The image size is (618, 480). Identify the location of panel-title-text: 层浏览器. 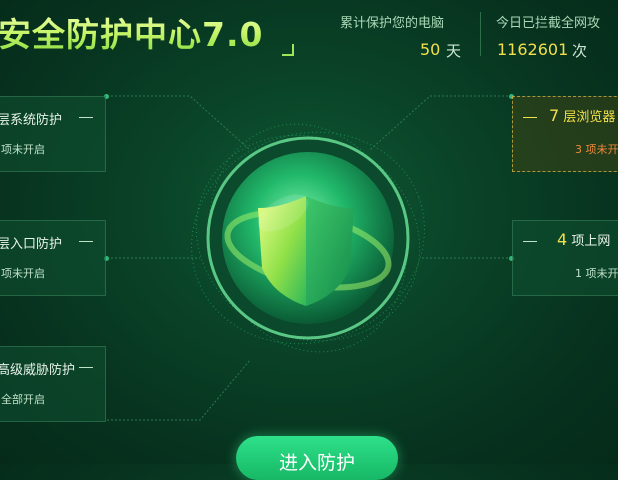
(589, 117).